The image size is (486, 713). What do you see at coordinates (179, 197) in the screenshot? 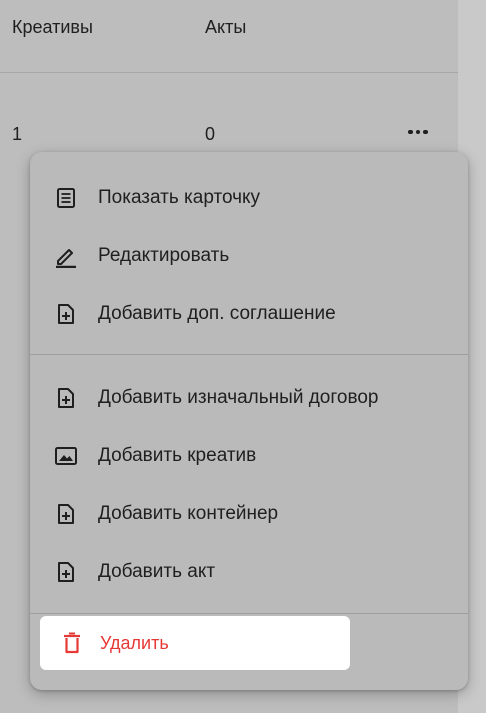
I see `menu-item-label: Показать карточку` at bounding box center [179, 197].